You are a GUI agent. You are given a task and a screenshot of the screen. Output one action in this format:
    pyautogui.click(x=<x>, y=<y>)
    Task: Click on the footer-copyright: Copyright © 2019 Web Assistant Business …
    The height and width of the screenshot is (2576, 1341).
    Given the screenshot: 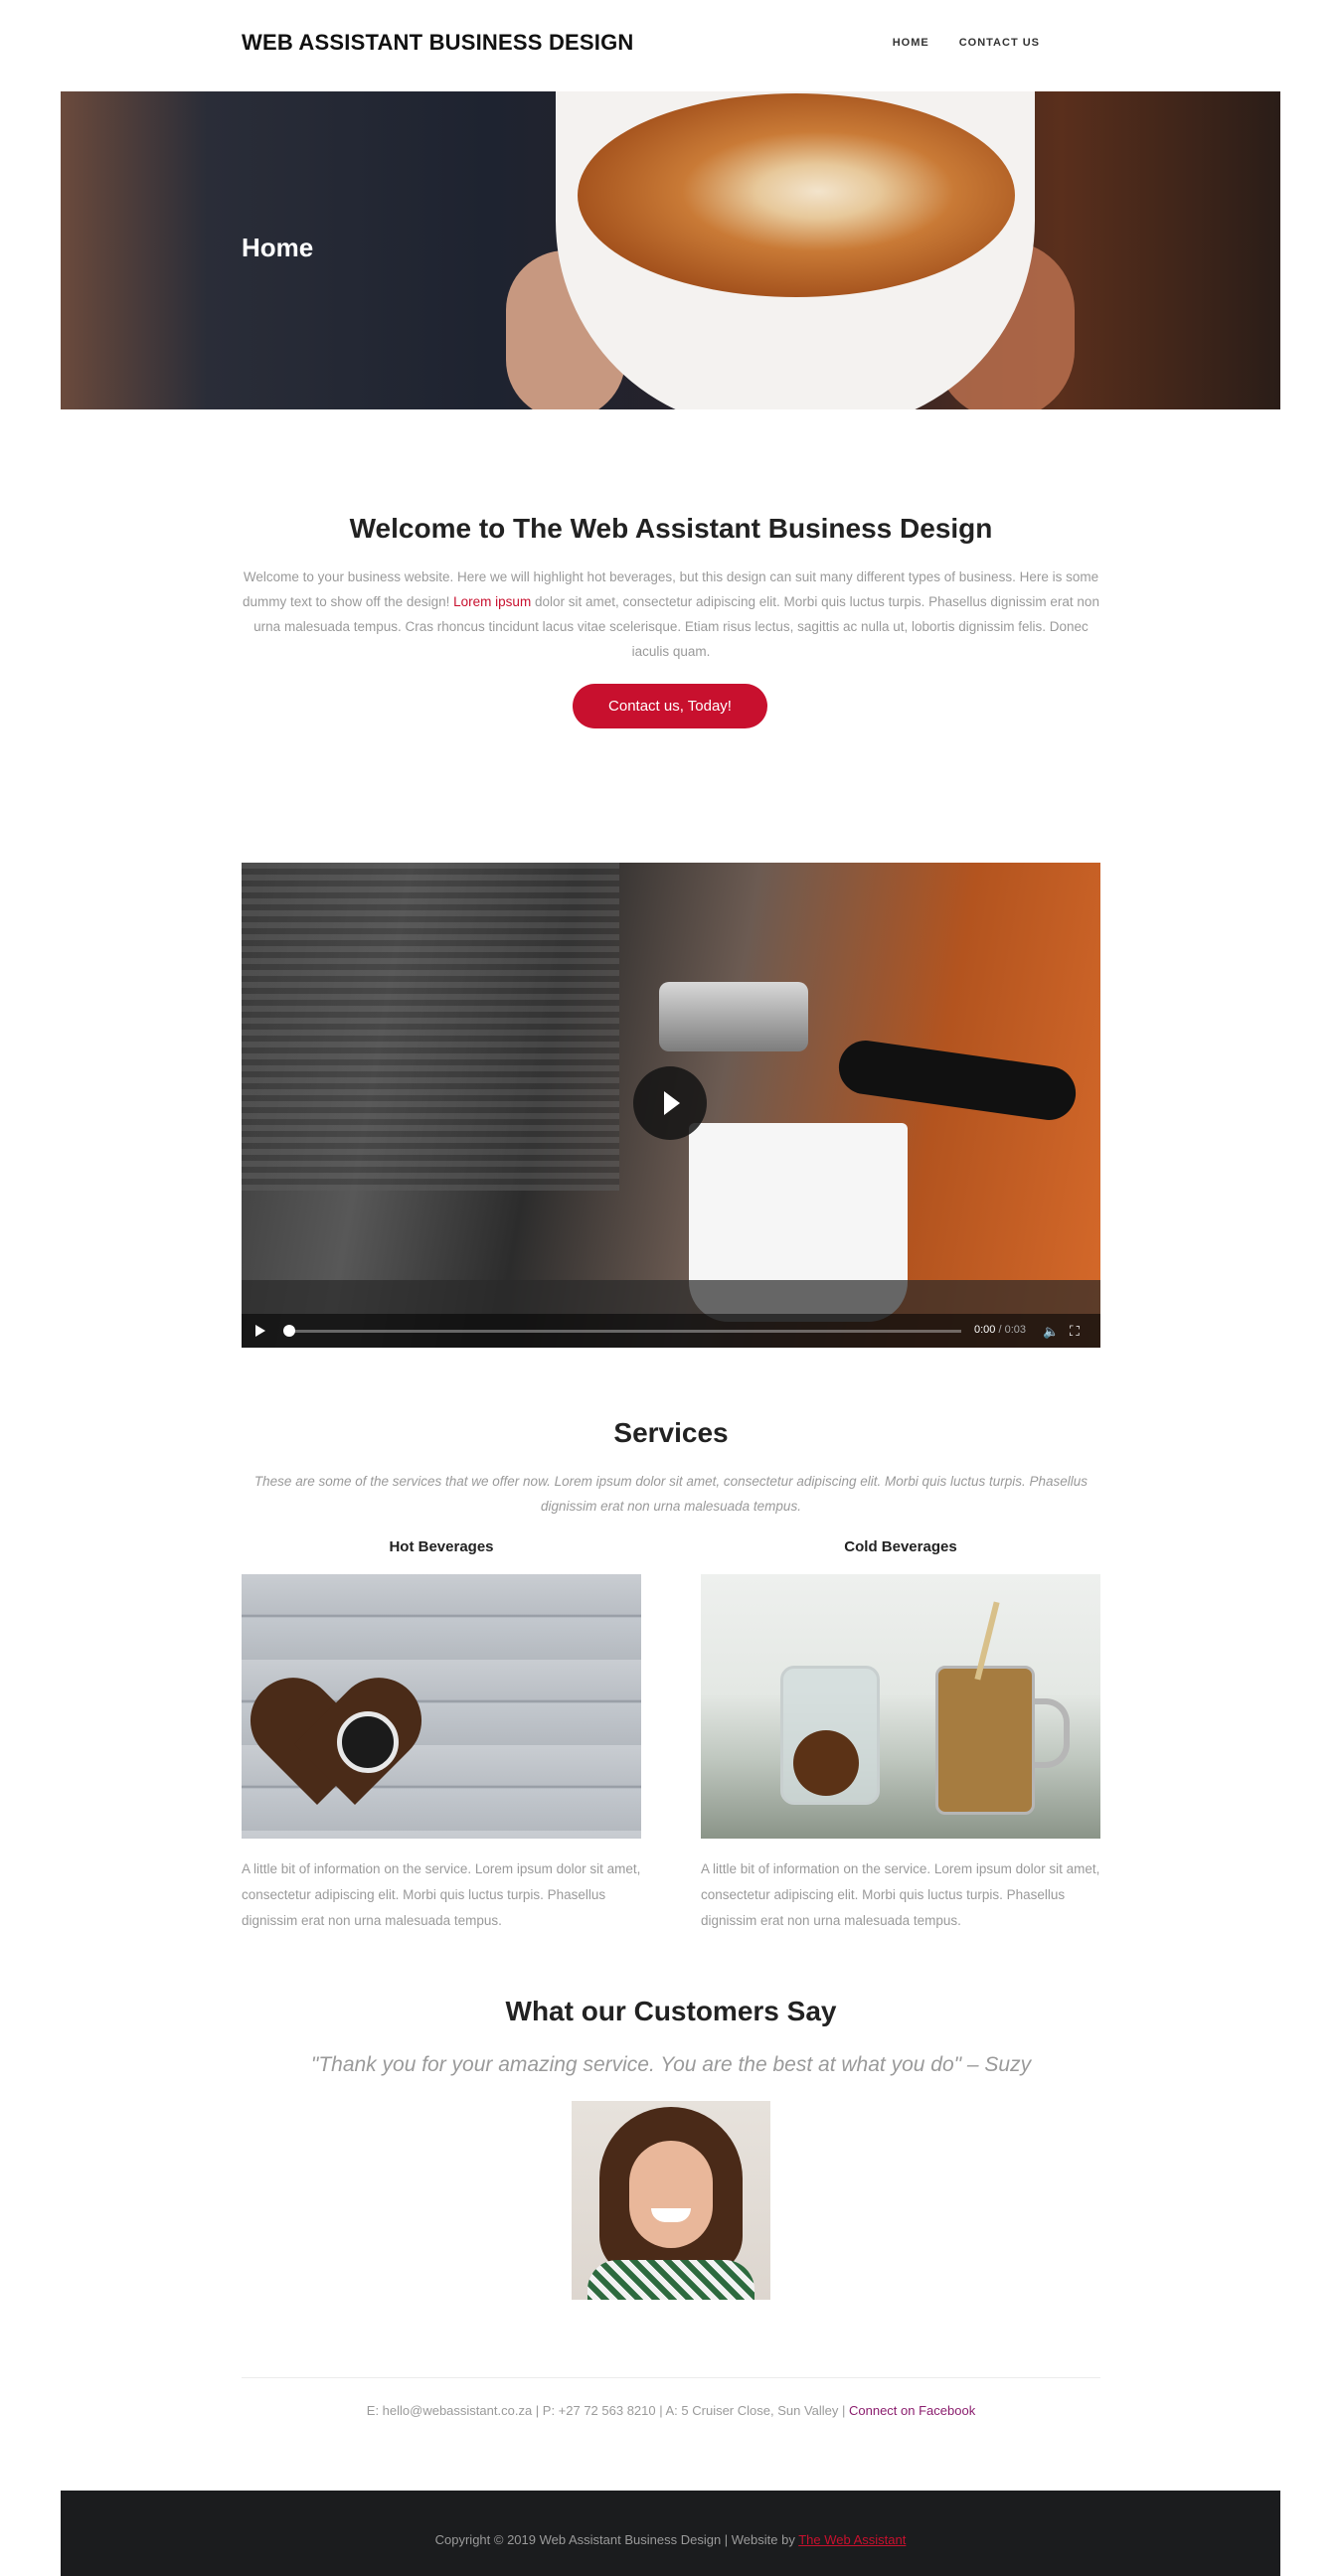 What is the action you would take?
    pyautogui.click(x=670, y=2539)
    